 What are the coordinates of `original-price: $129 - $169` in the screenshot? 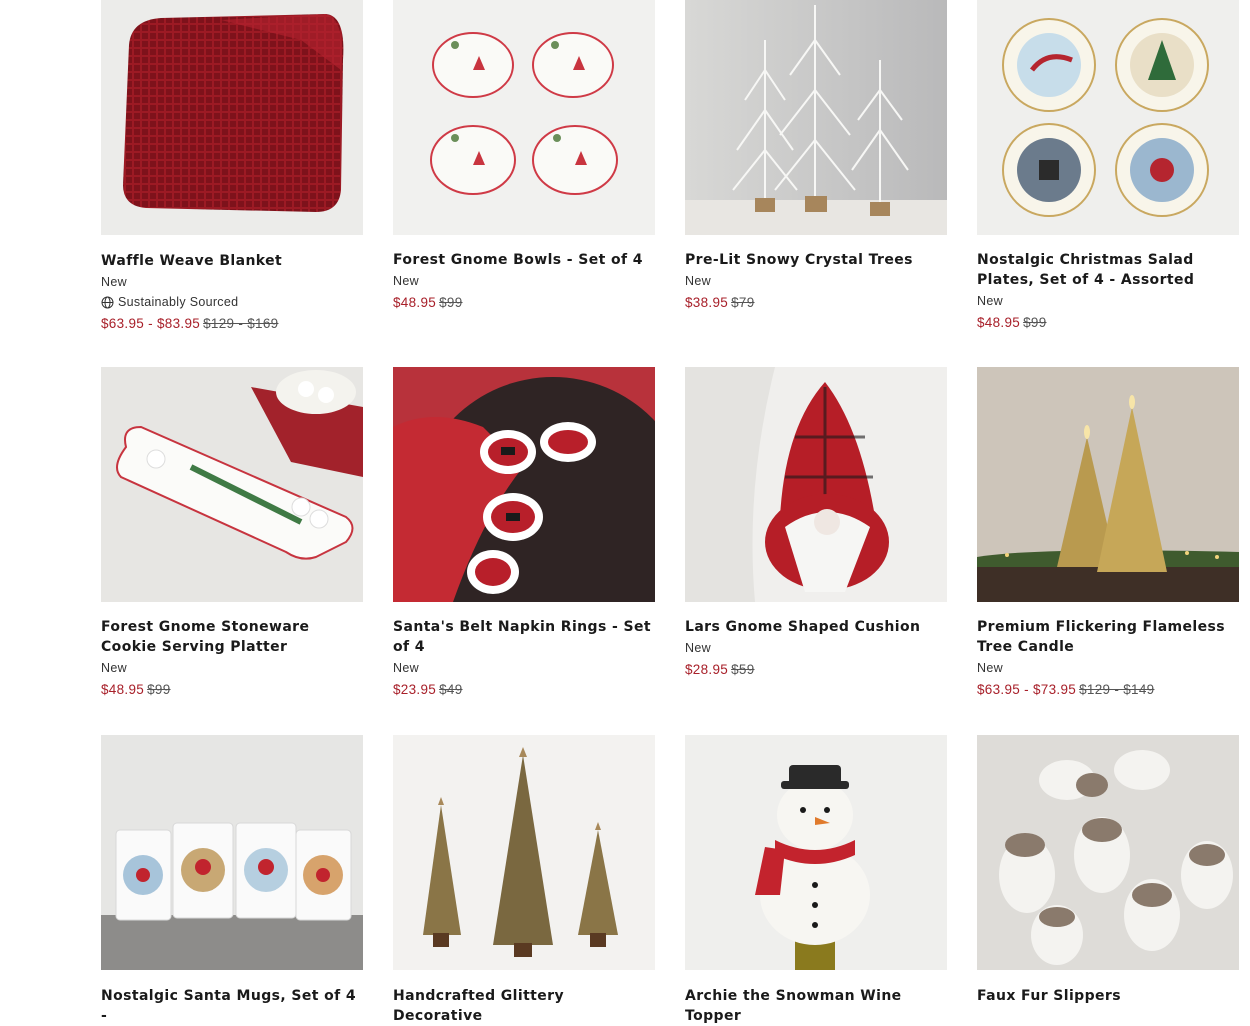 It's located at (241, 323).